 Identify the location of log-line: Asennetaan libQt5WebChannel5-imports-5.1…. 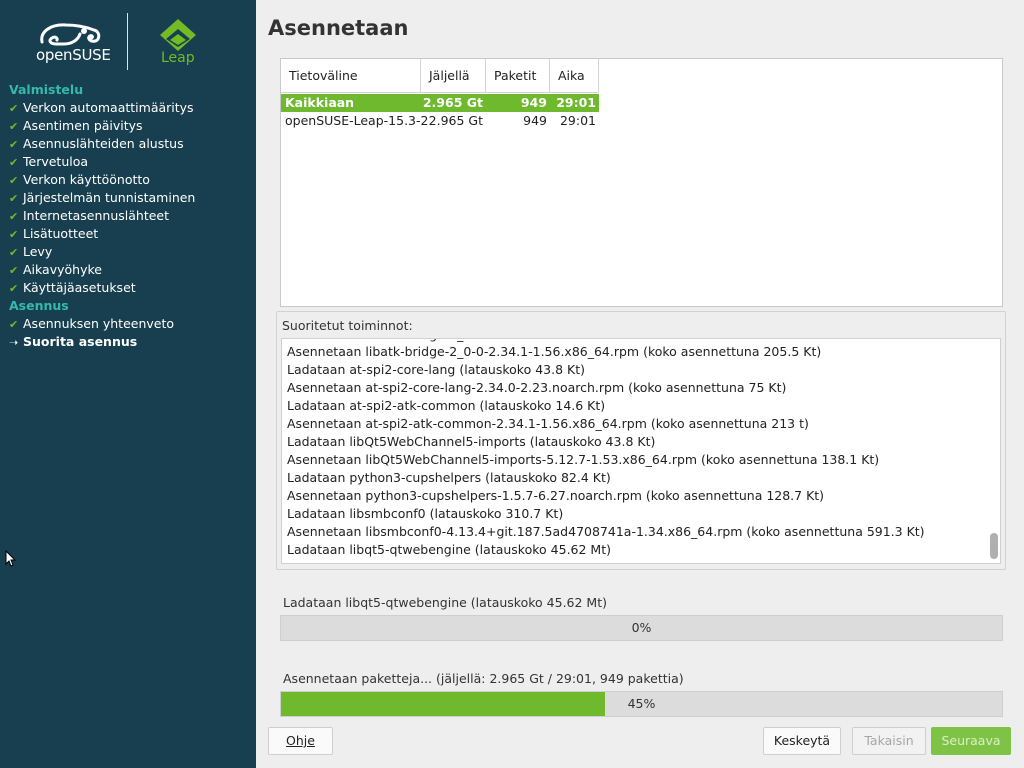
(583, 459).